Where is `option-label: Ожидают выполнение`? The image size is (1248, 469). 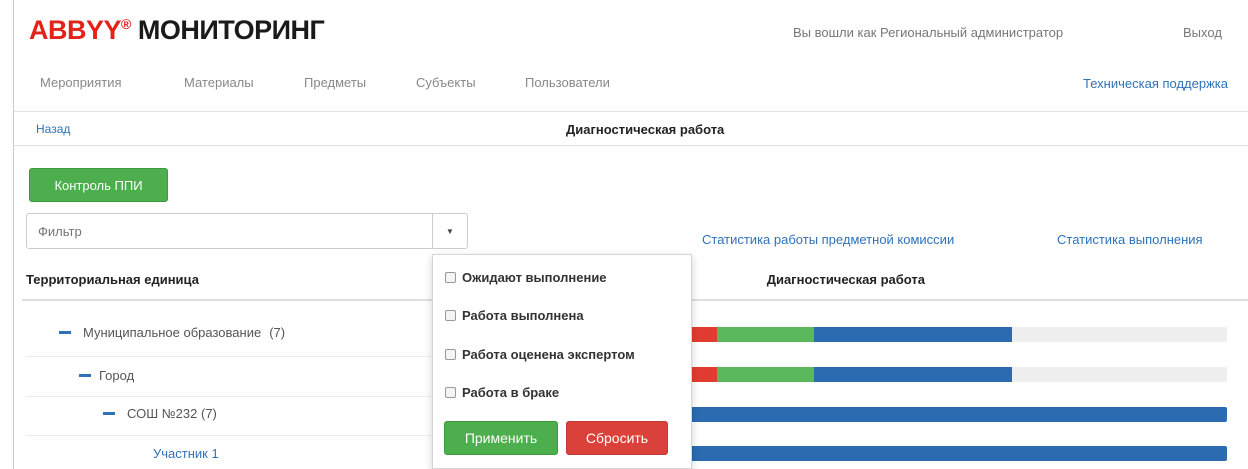
option-label: Ожидают выполнение is located at coordinates (534, 277).